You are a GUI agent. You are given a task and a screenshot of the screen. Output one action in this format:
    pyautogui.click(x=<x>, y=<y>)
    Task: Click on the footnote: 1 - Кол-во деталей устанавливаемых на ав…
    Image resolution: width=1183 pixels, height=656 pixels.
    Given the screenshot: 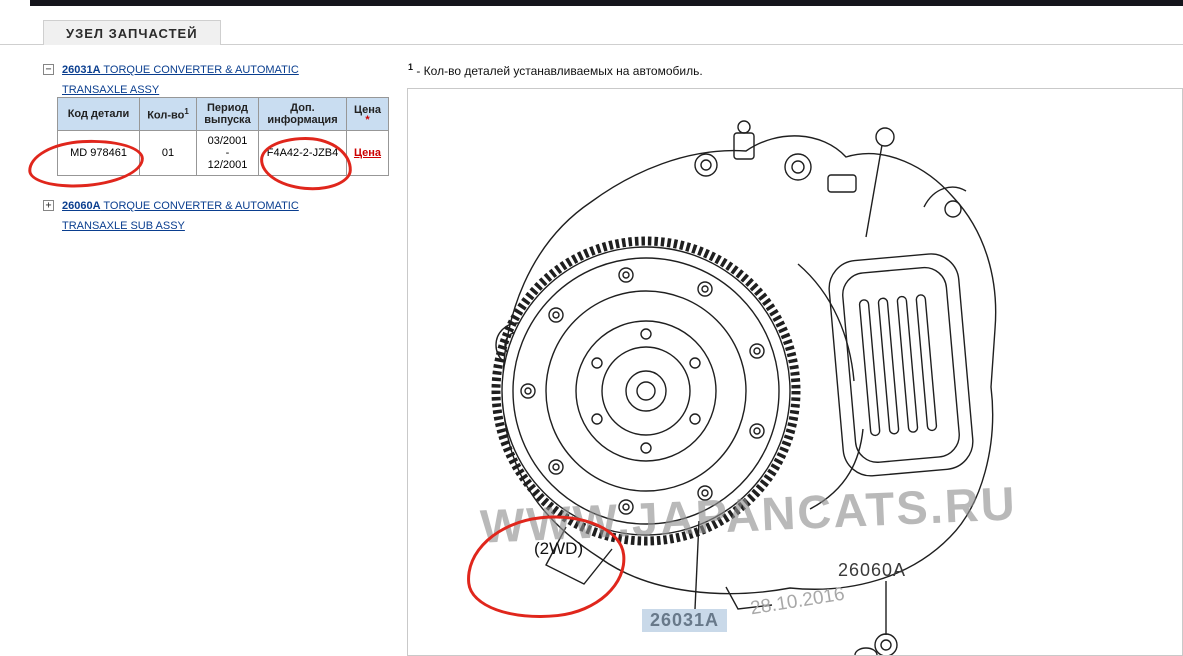 What is the action you would take?
    pyautogui.click(x=555, y=70)
    